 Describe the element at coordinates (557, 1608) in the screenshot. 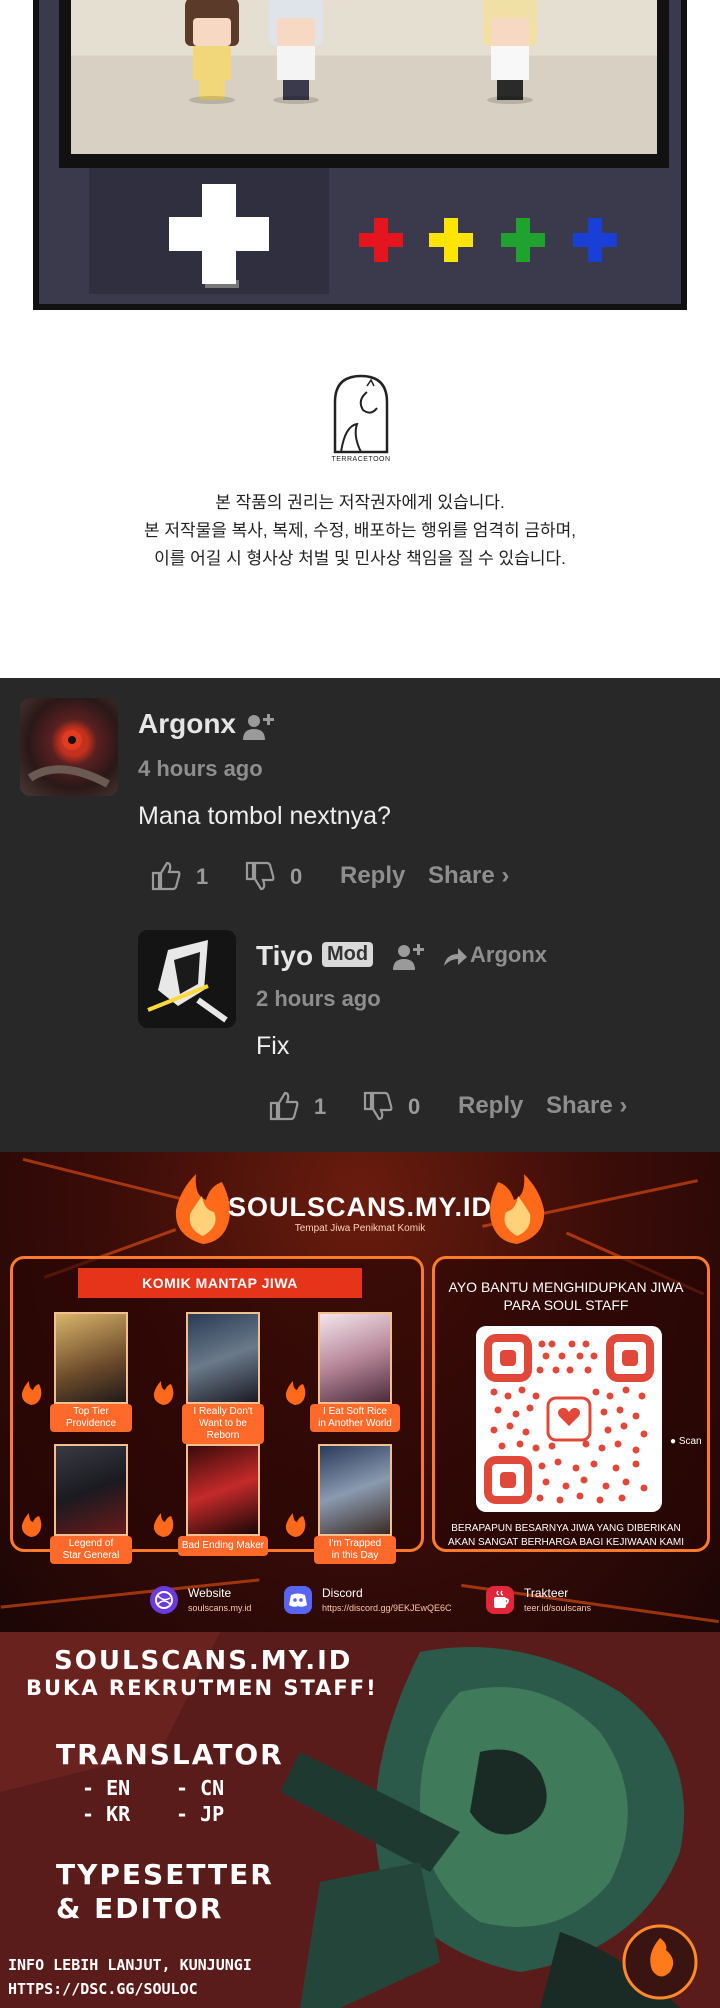

I see `trakteer-link-url: teer.id/soulscans` at that location.